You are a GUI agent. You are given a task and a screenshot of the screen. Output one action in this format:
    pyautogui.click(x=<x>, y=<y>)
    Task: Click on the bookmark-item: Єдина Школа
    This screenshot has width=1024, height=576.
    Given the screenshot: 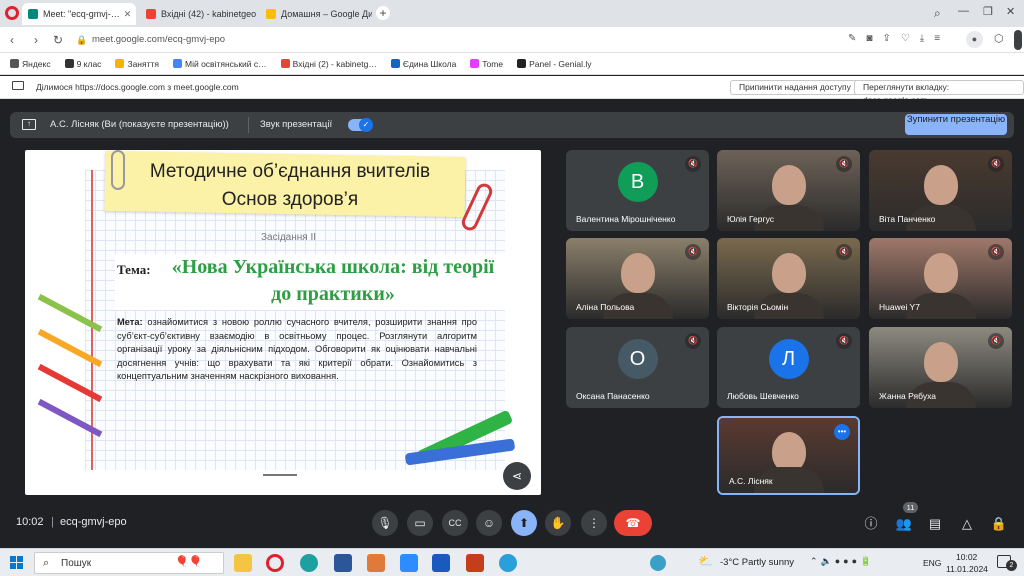 What is the action you would take?
    pyautogui.click(x=423, y=64)
    